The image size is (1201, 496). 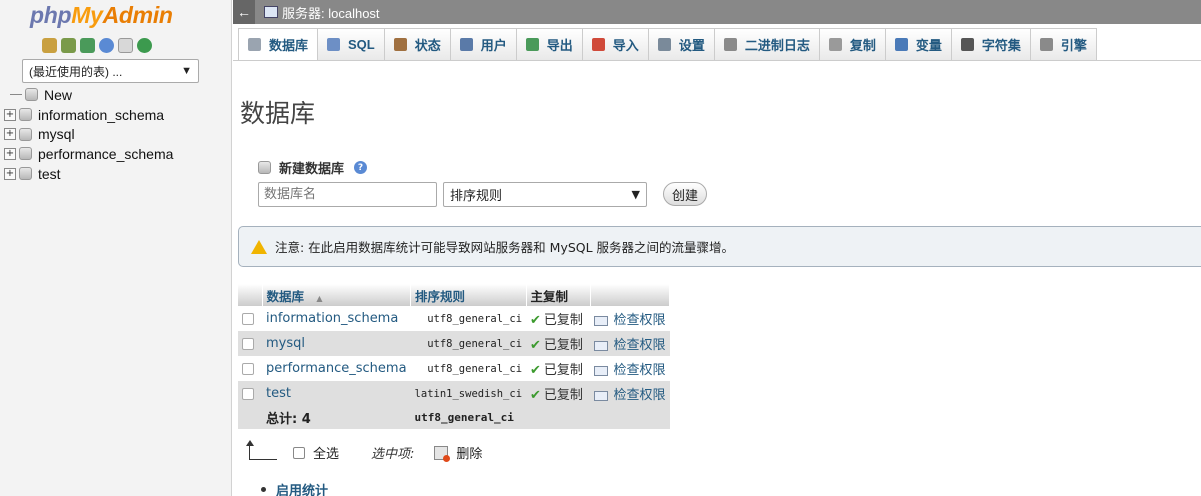 I want to click on table-row: mysql utf8_general_ci ✔ 已复制 检查权限, so click(x=454, y=343).